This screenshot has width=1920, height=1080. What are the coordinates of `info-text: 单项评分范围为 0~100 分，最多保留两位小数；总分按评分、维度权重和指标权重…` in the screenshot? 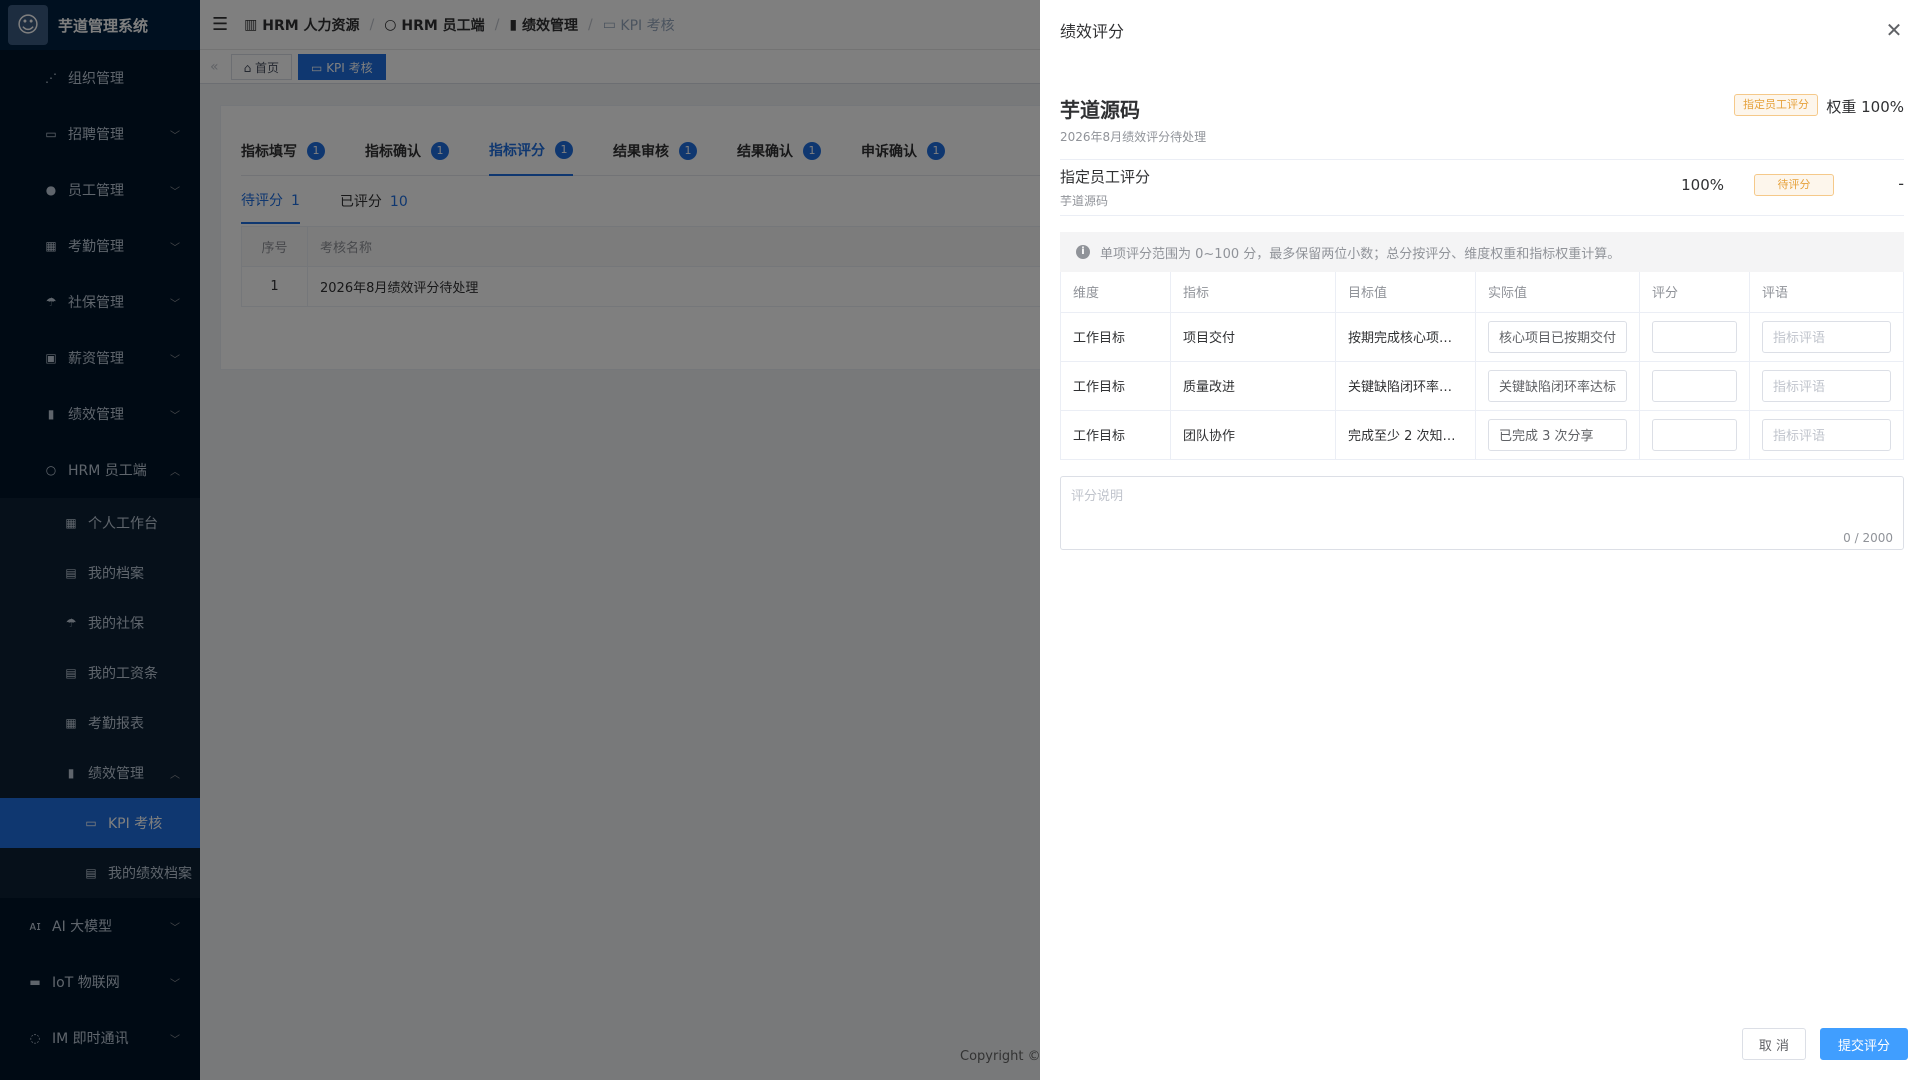 It's located at (1360, 254).